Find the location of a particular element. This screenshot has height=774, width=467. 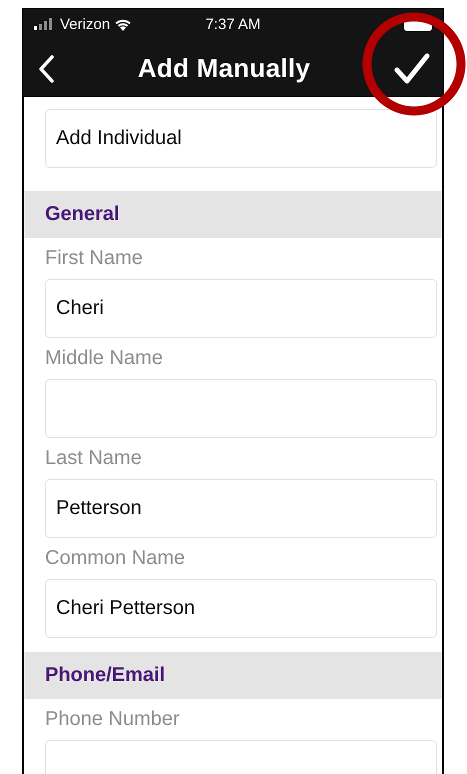

back-icon is located at coordinates (46, 68).